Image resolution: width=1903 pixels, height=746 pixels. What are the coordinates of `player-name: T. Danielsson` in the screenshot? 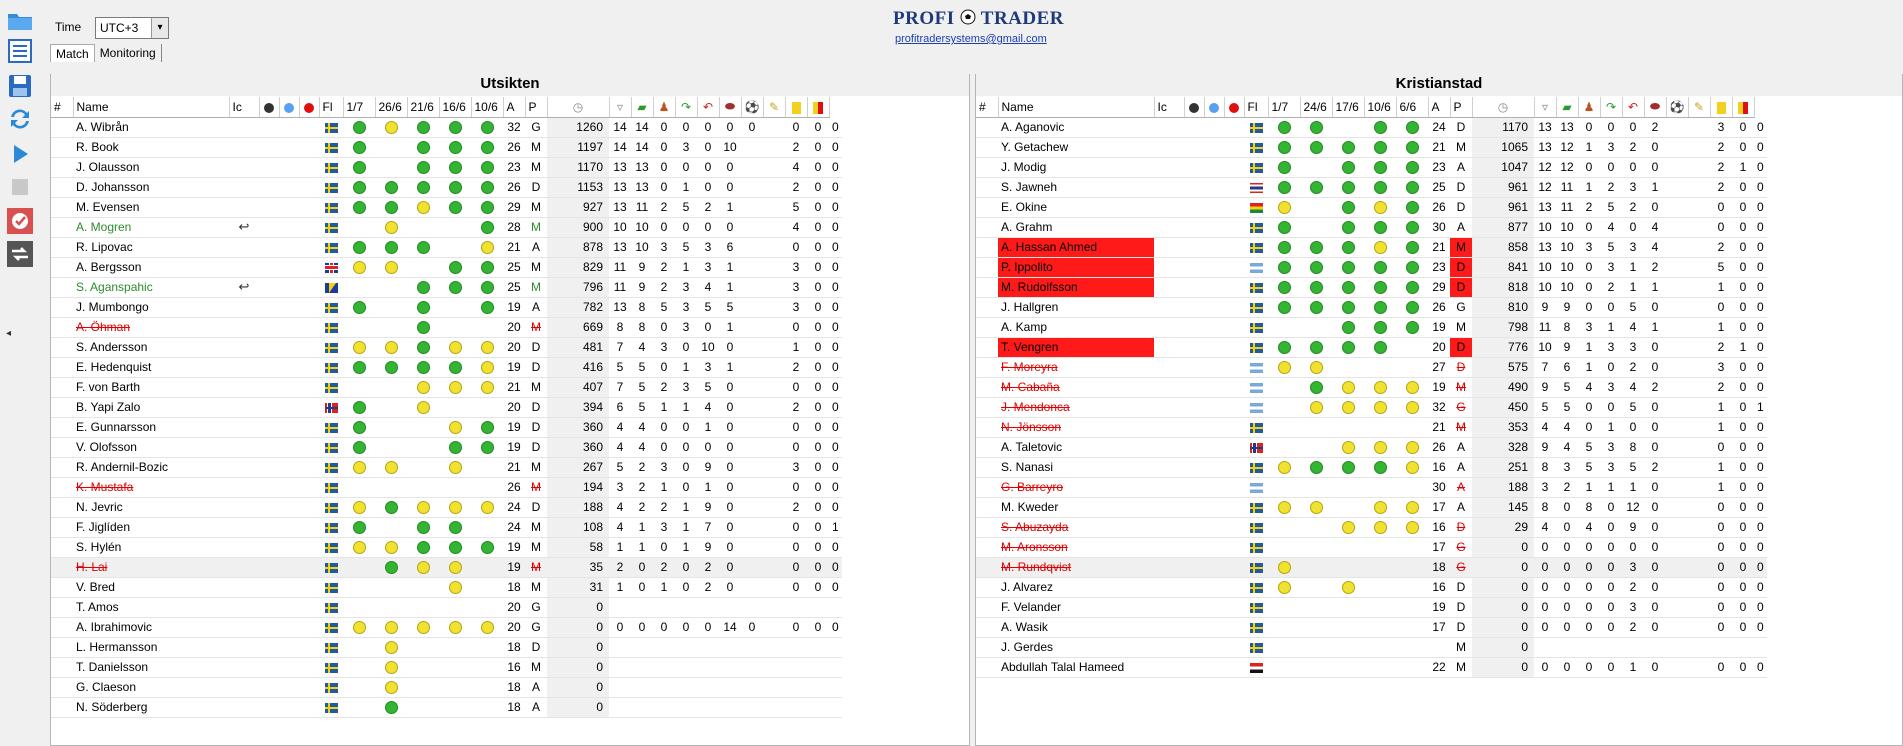 It's located at (151, 667).